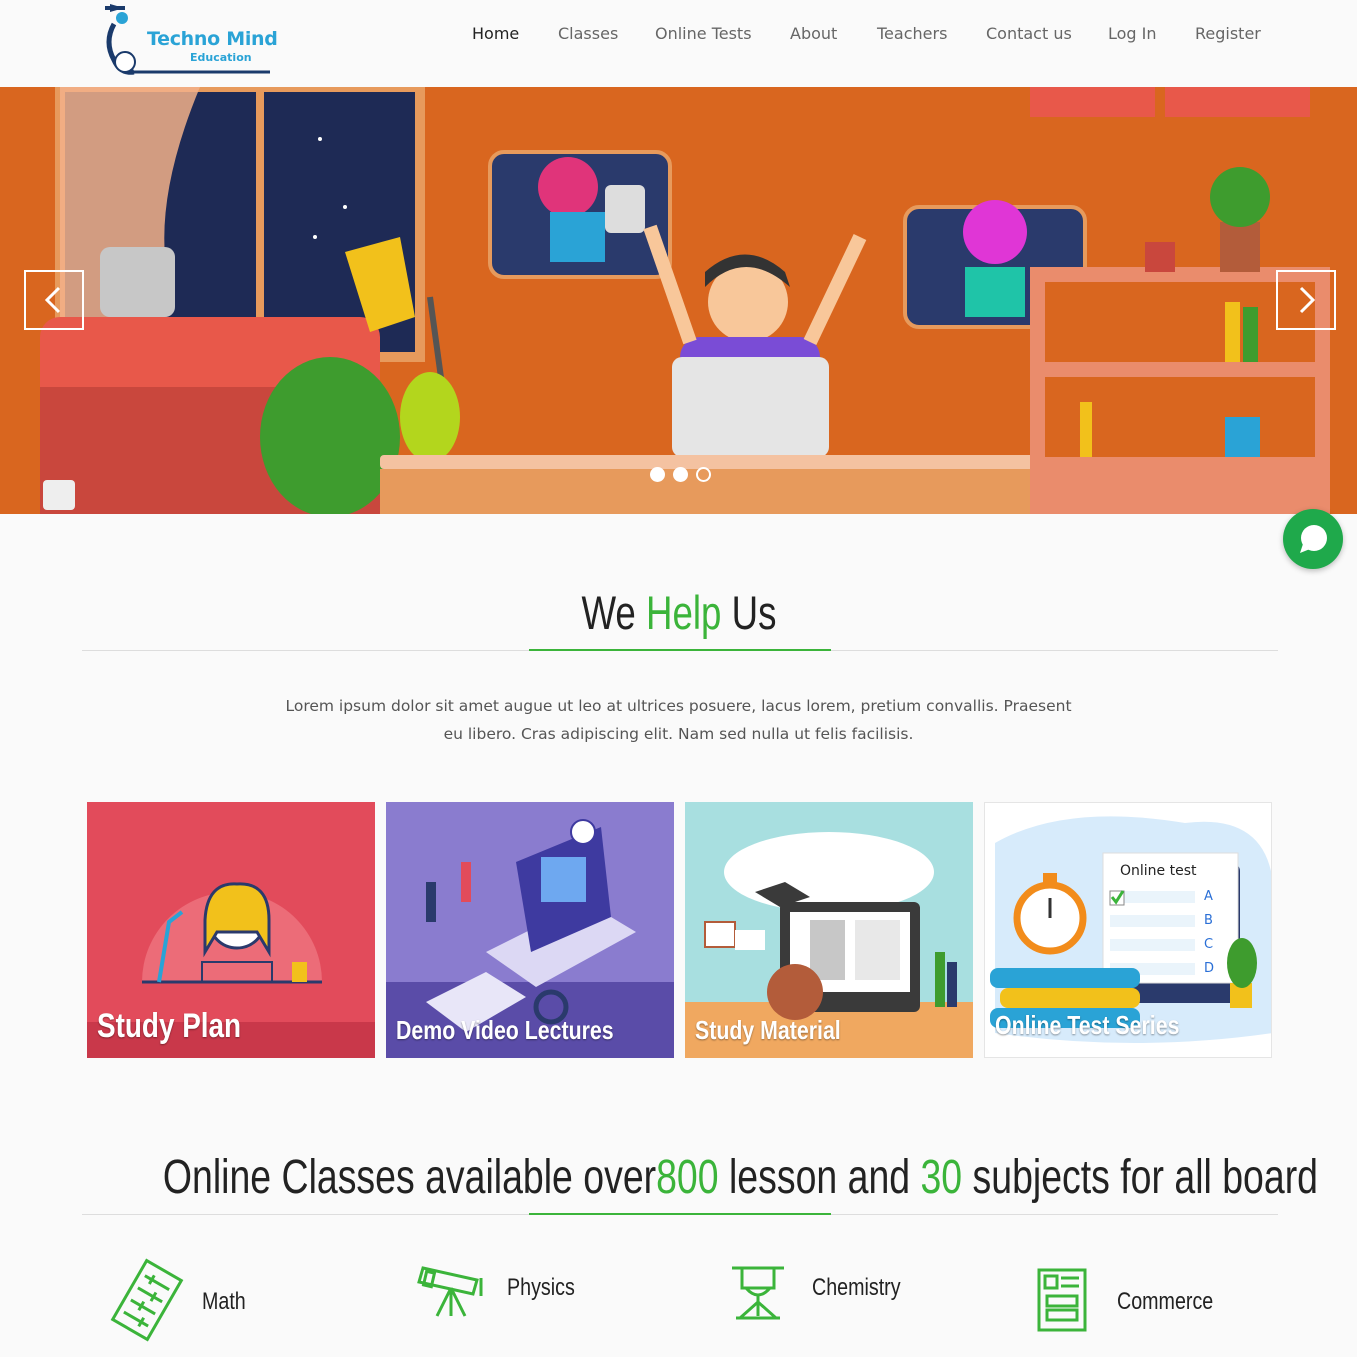 This screenshot has height=1357, width=1357. I want to click on option-a: A, so click(1208, 896).